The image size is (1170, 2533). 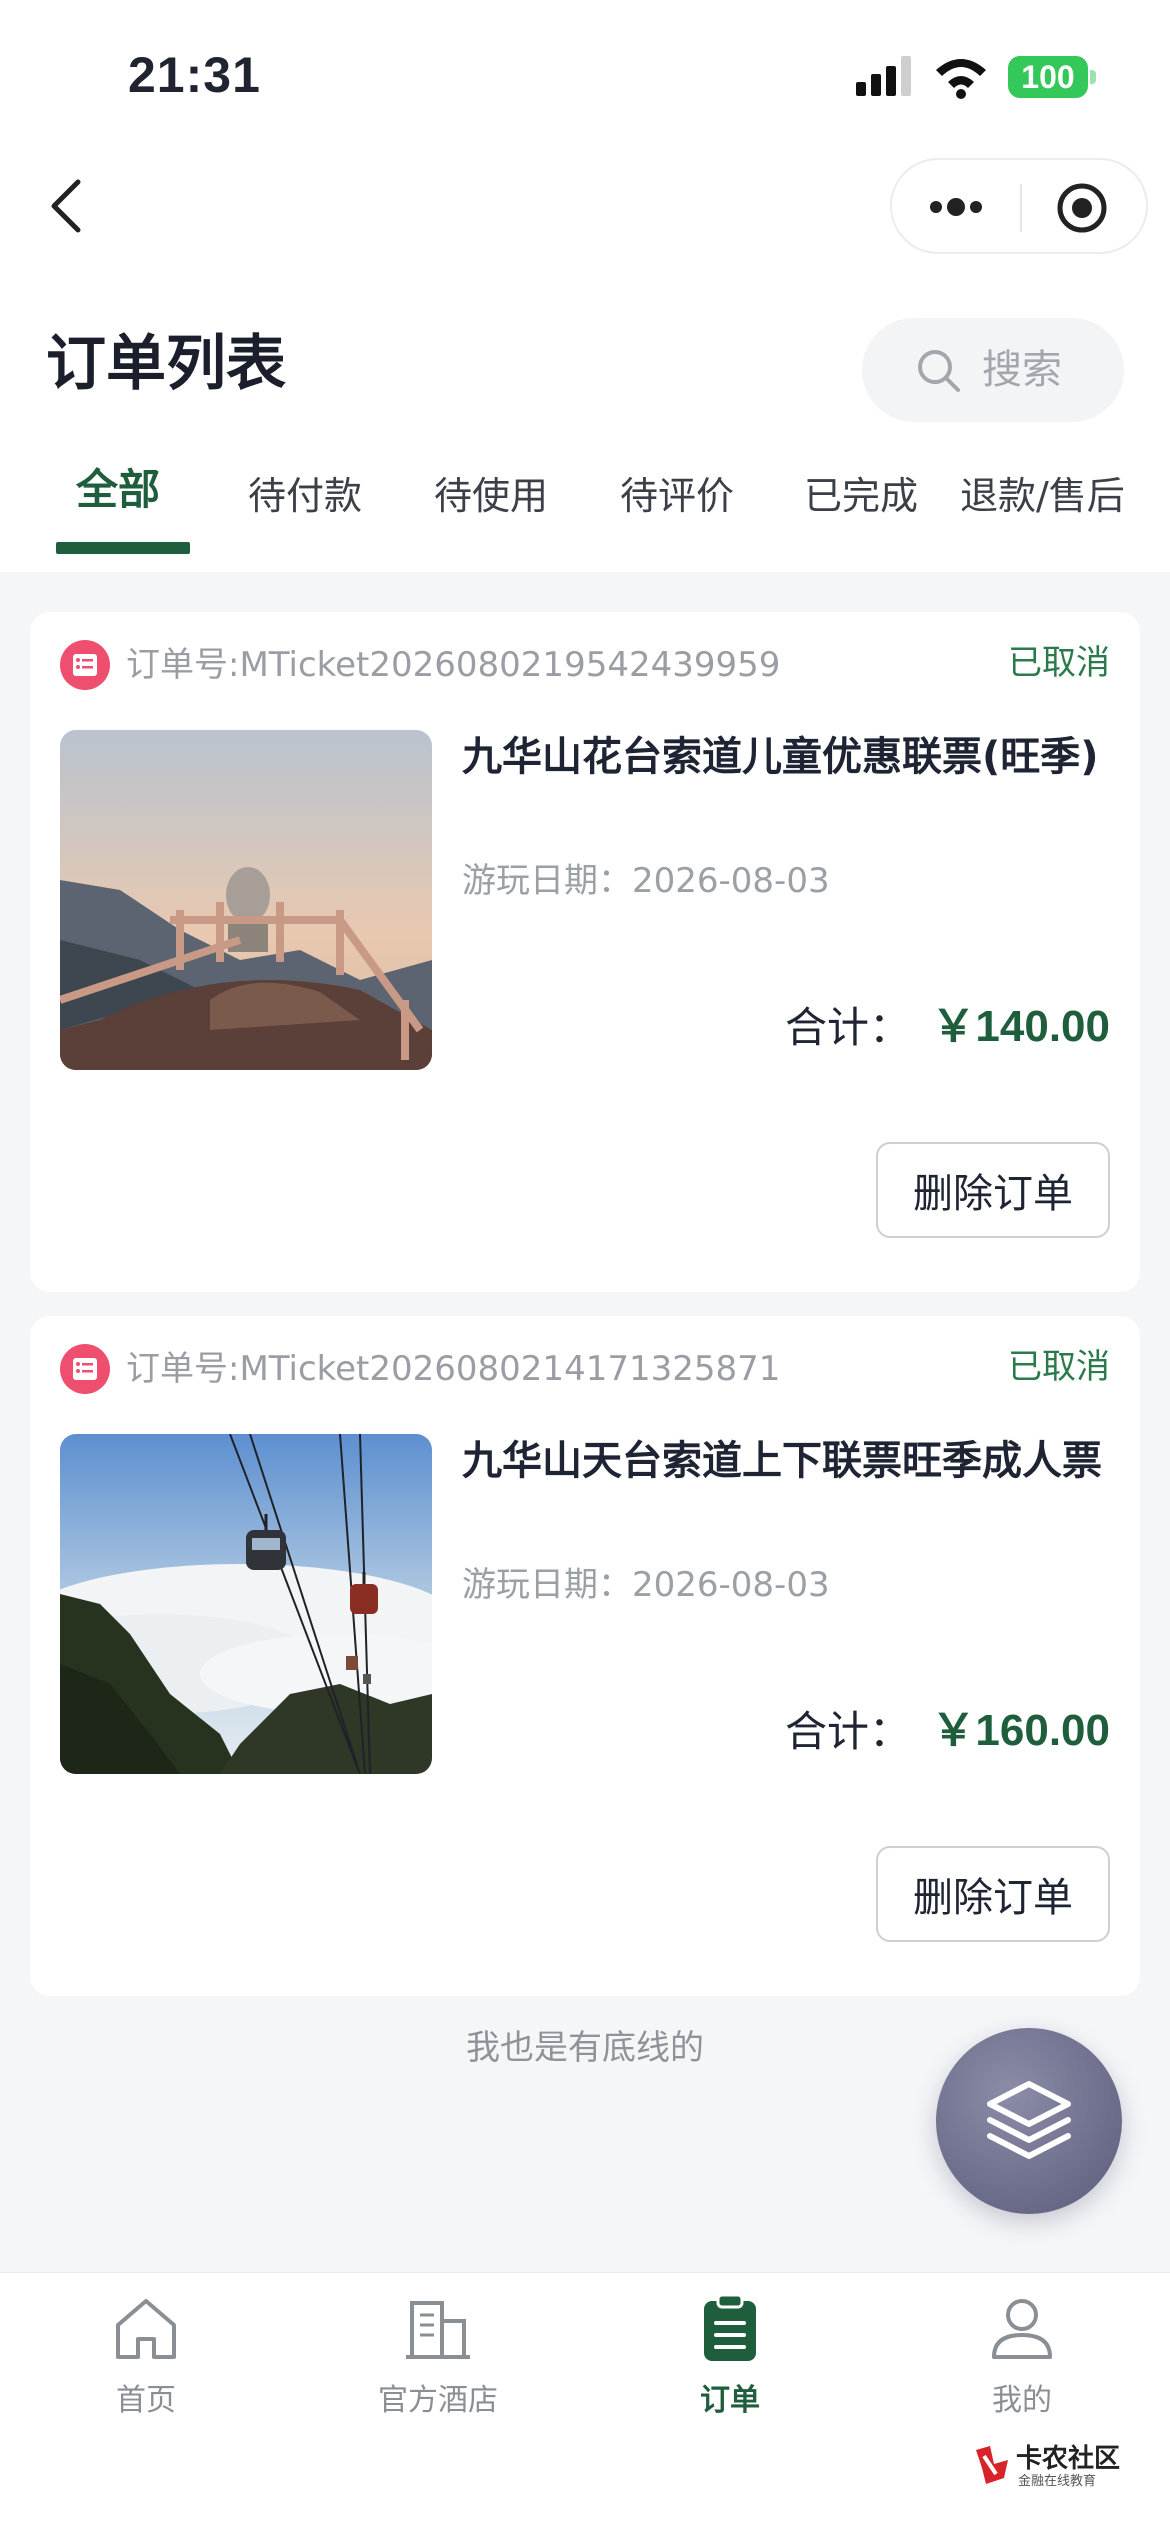 I want to click on battery-cap, so click(x=1093, y=77).